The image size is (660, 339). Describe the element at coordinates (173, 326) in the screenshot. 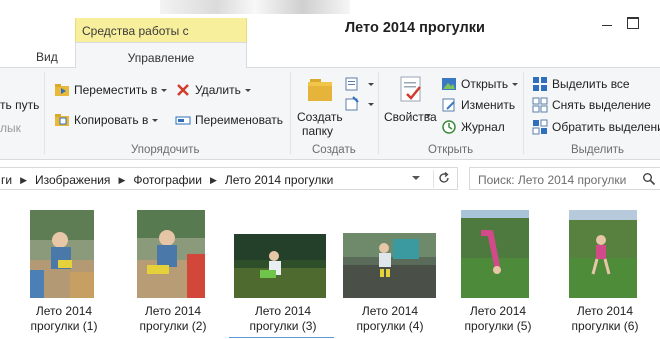

I see `file-name-line2: прогулки (2)` at that location.